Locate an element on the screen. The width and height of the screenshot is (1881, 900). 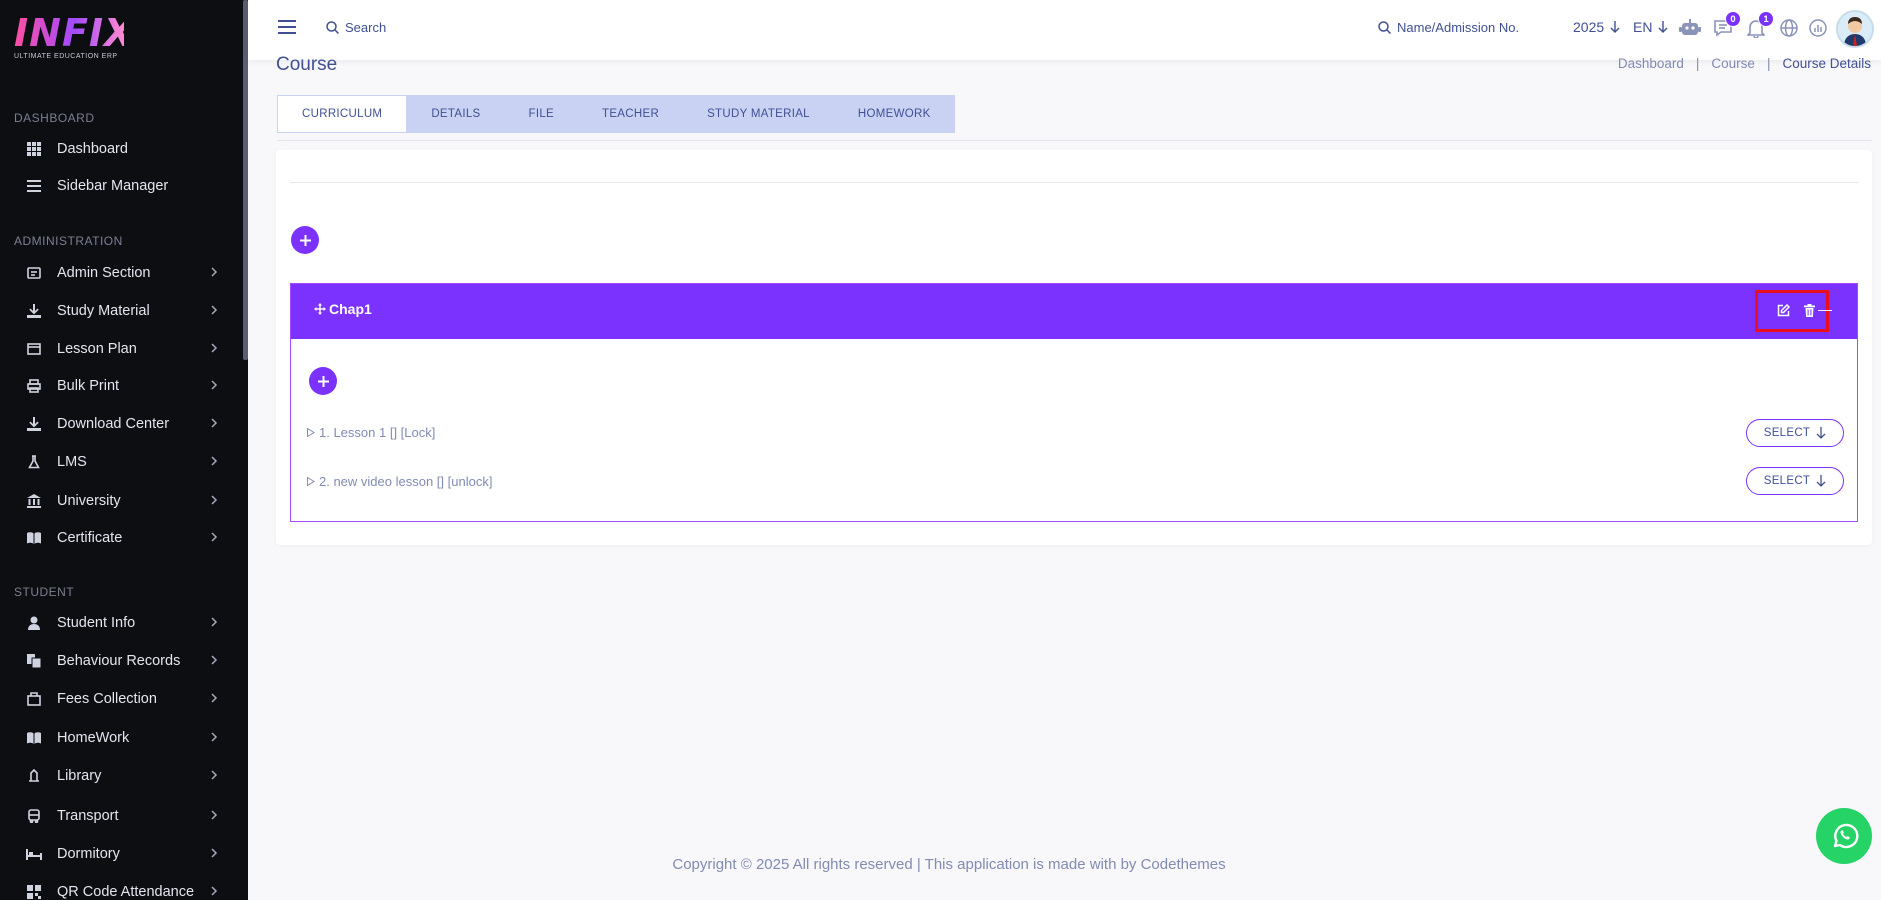
sidebar-item-admin-section: Admin Section is located at coordinates (120, 273).